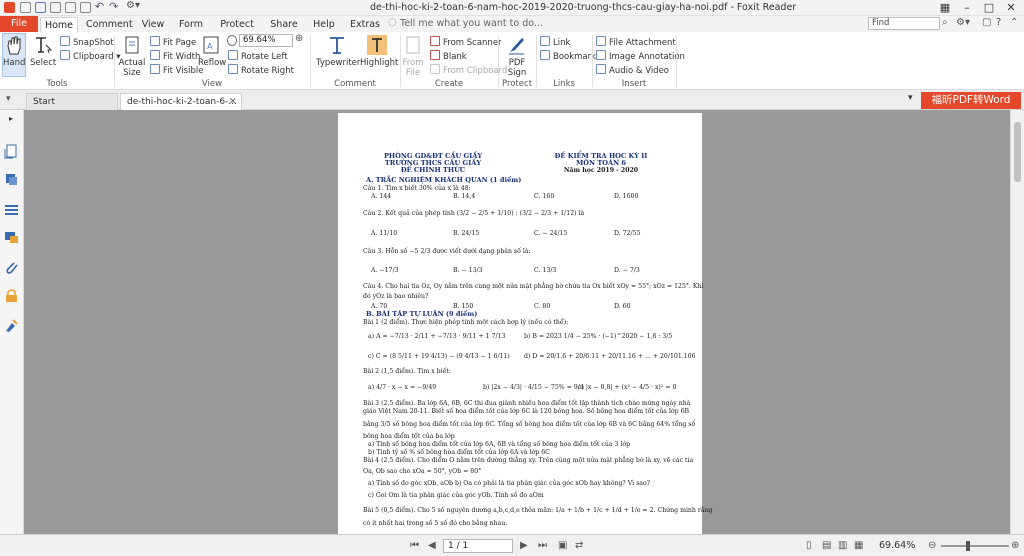 The width and height of the screenshot is (1024, 556). Describe the element at coordinates (448, 56) in the screenshot. I see `blank-button: Blank` at that location.